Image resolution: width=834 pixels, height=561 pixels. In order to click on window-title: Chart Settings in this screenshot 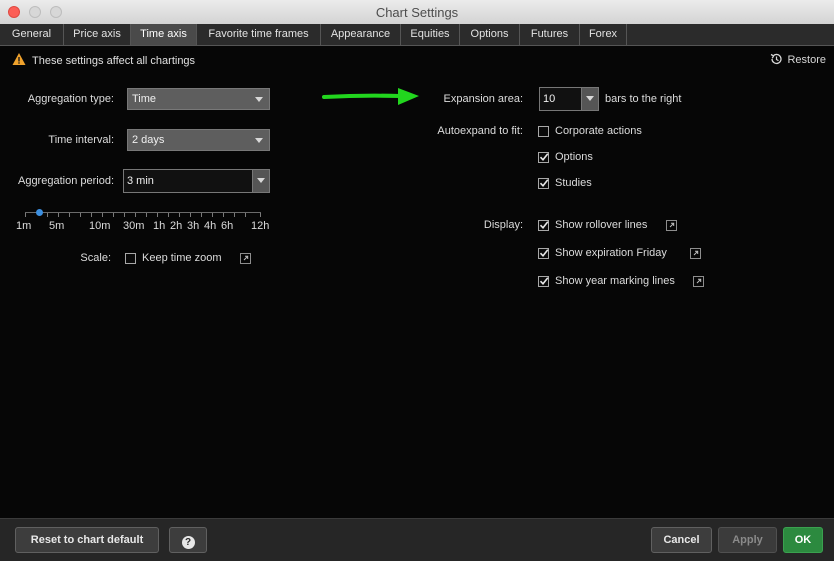, I will do `click(417, 12)`.